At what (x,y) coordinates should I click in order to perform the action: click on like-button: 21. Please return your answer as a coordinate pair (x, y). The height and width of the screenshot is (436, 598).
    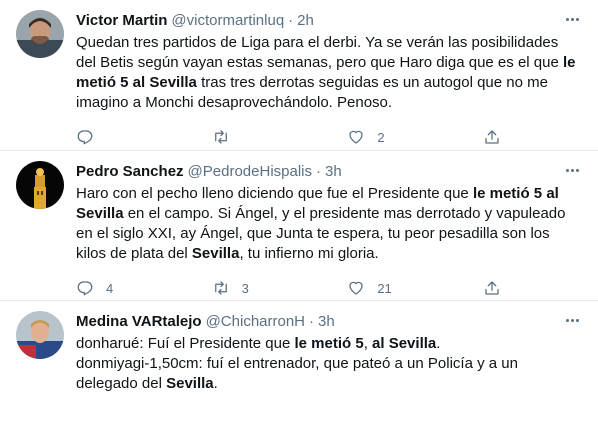
    Looking at the image, I should click on (392, 288).